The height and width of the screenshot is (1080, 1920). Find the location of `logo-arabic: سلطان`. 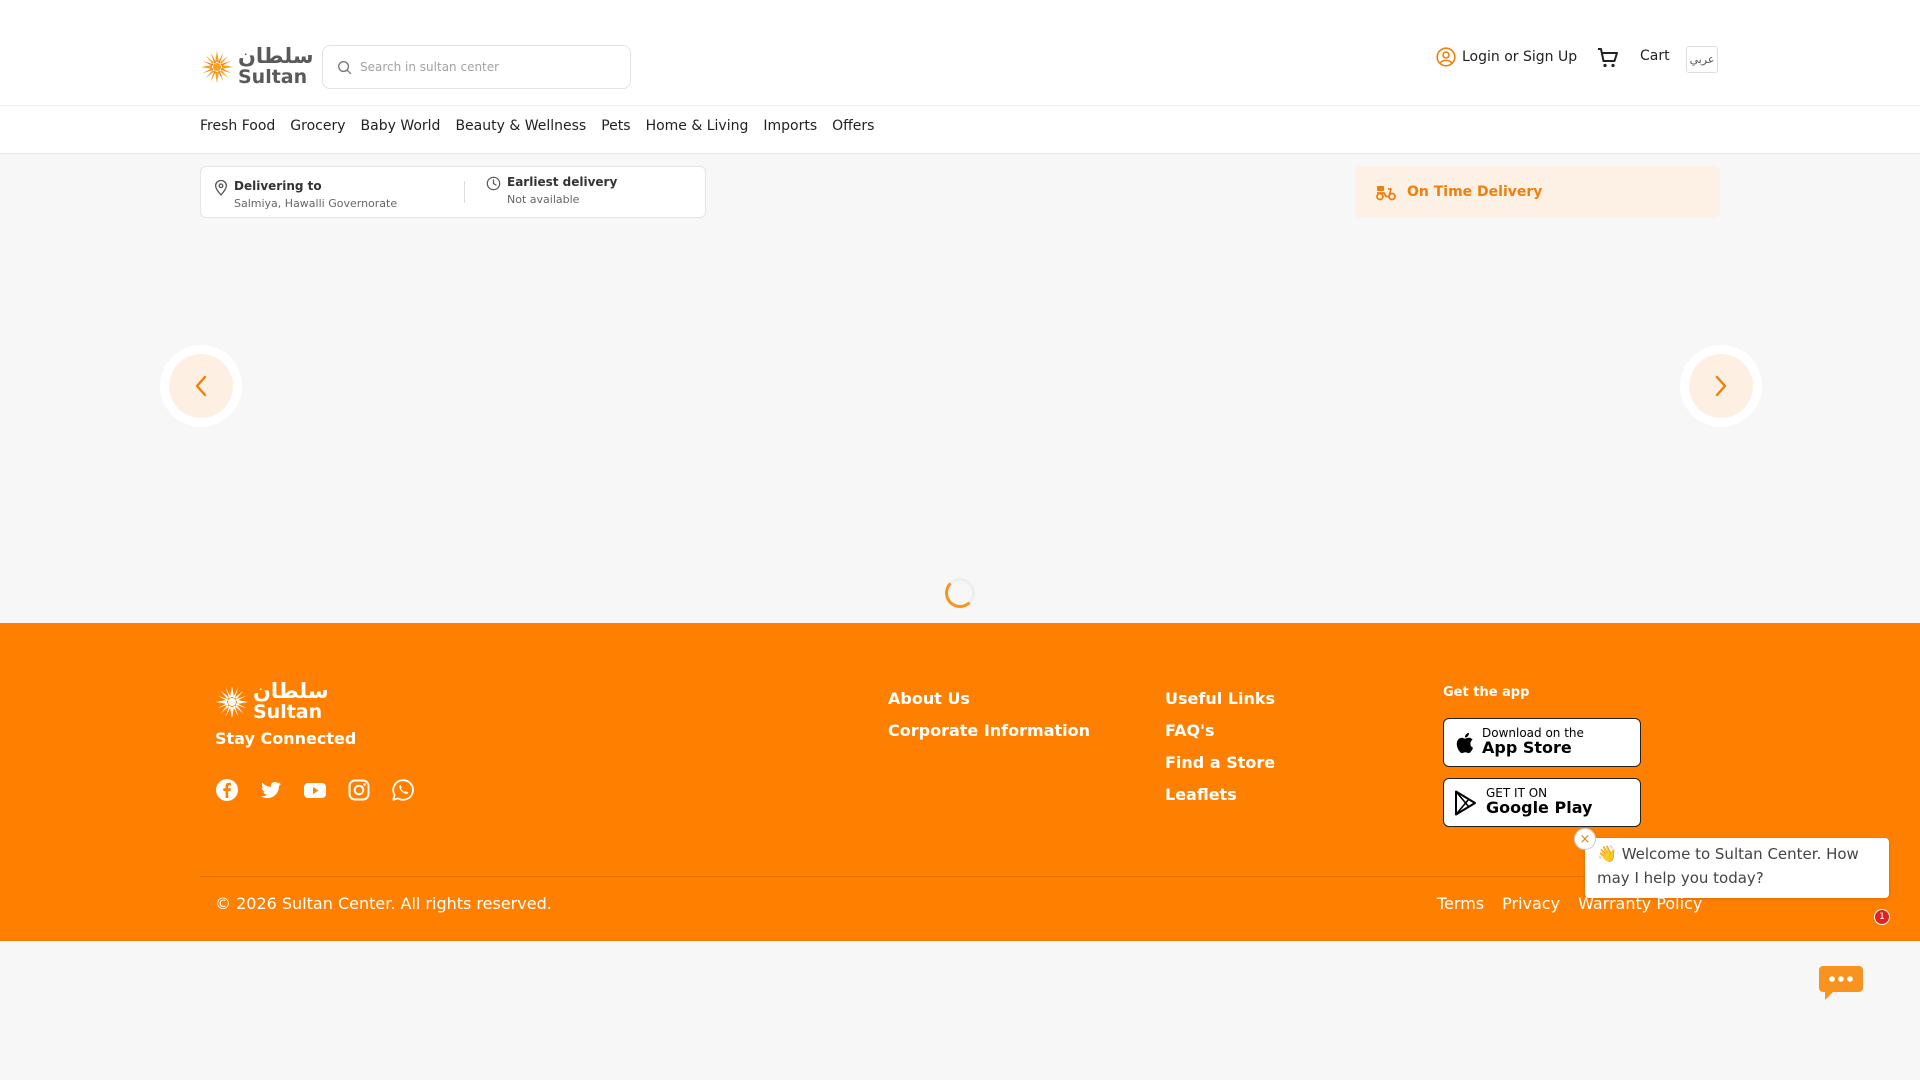

logo-arabic: سلطان is located at coordinates (276, 56).